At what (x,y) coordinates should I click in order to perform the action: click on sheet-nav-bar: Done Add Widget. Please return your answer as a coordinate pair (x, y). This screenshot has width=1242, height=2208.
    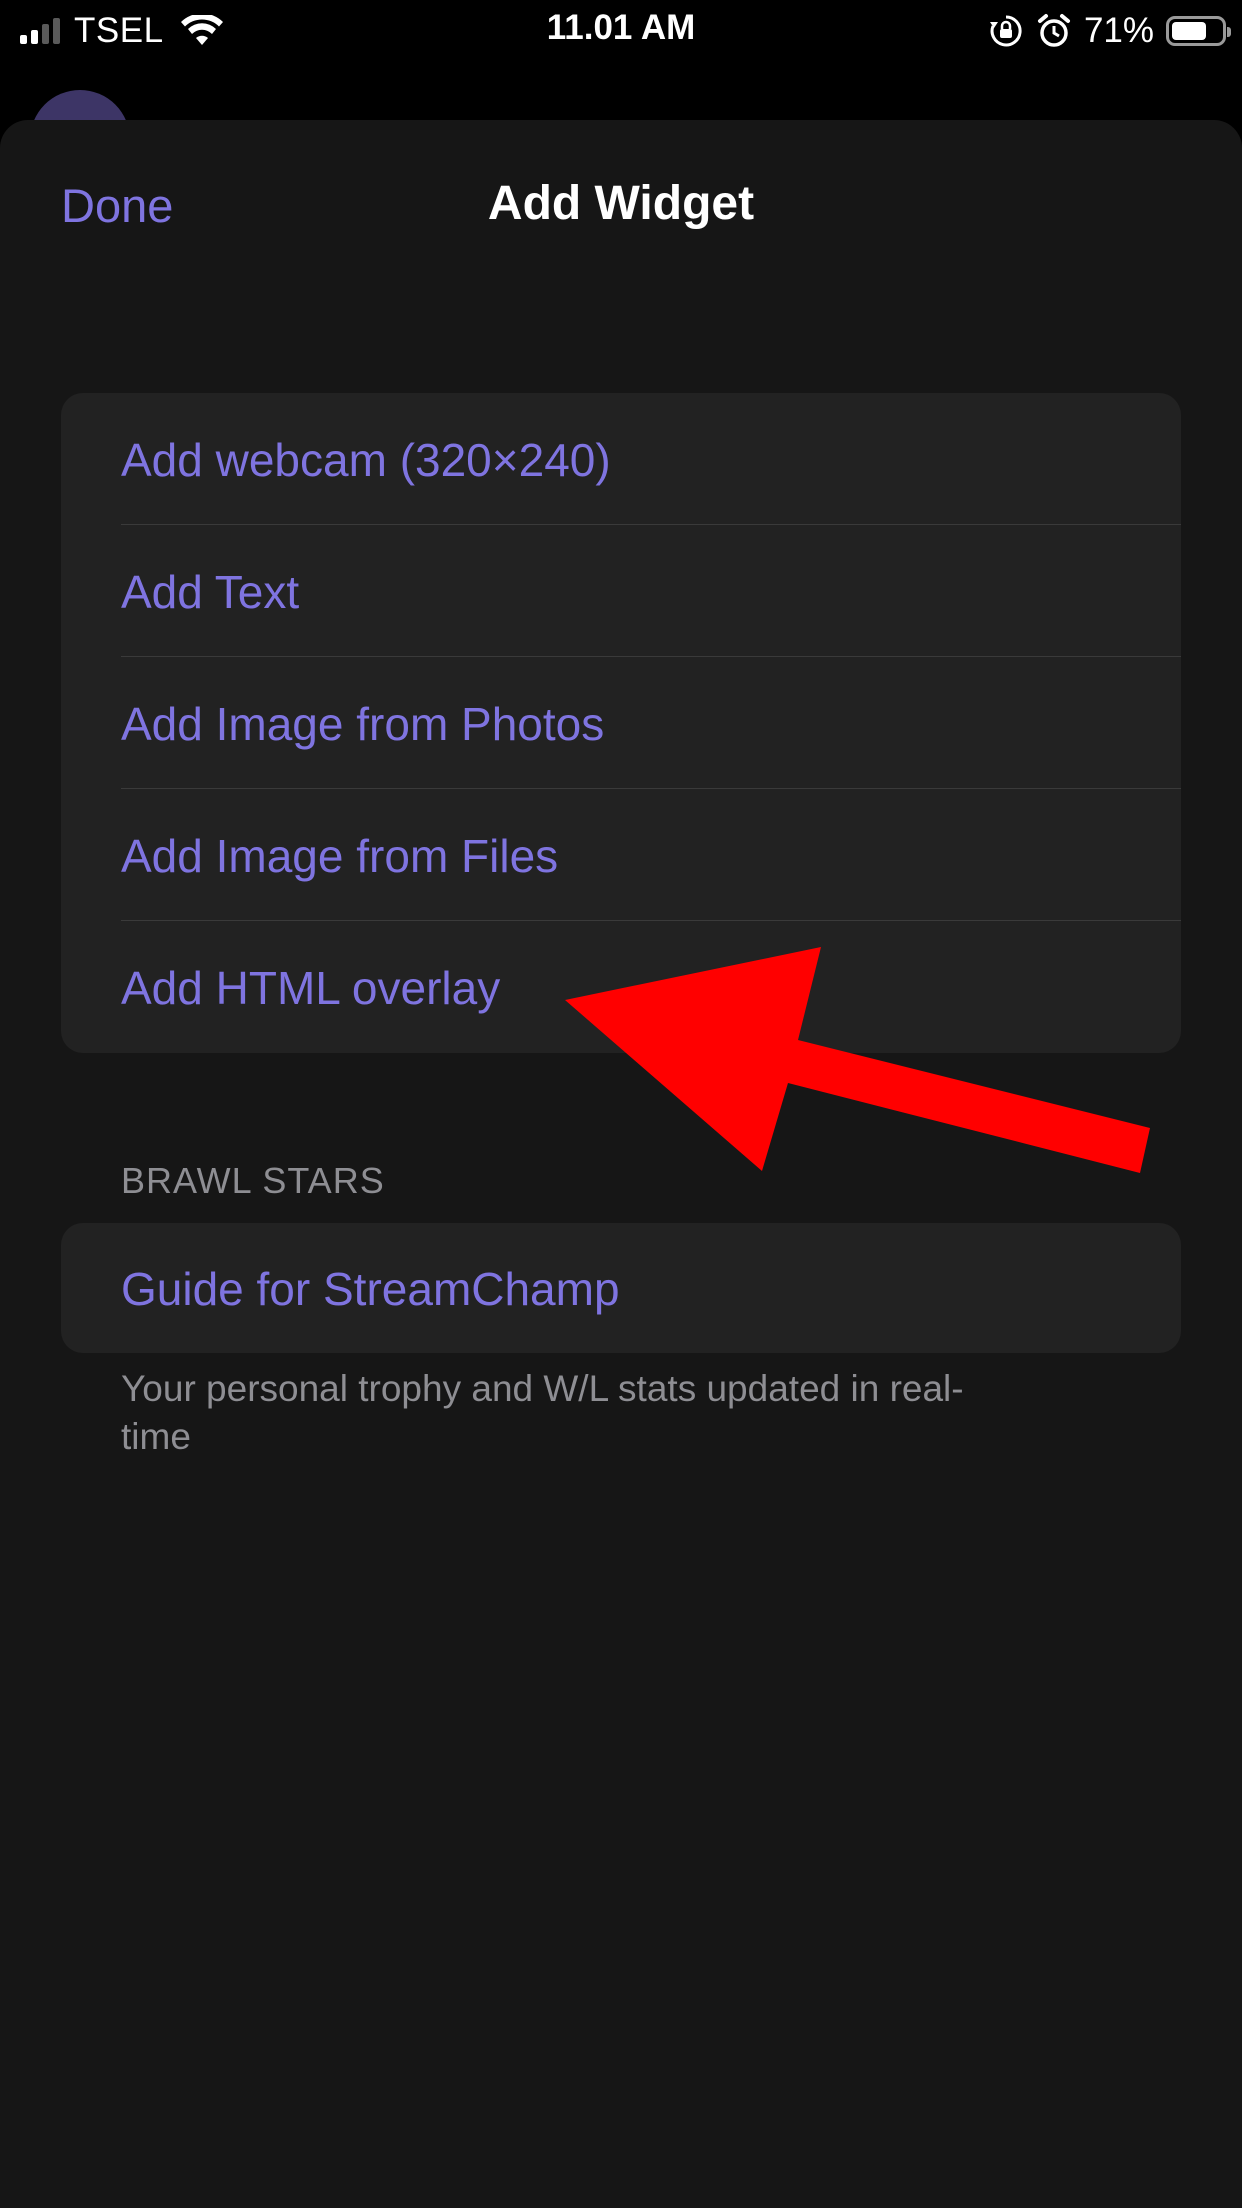
    Looking at the image, I should click on (621, 205).